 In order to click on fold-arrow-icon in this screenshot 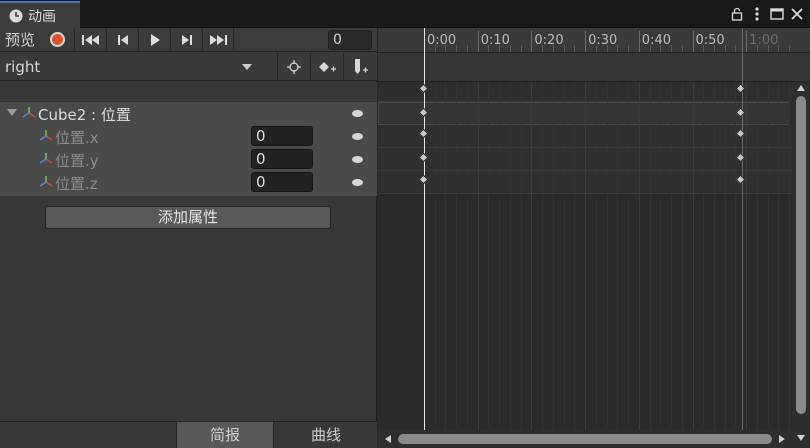, I will do `click(12, 112)`.